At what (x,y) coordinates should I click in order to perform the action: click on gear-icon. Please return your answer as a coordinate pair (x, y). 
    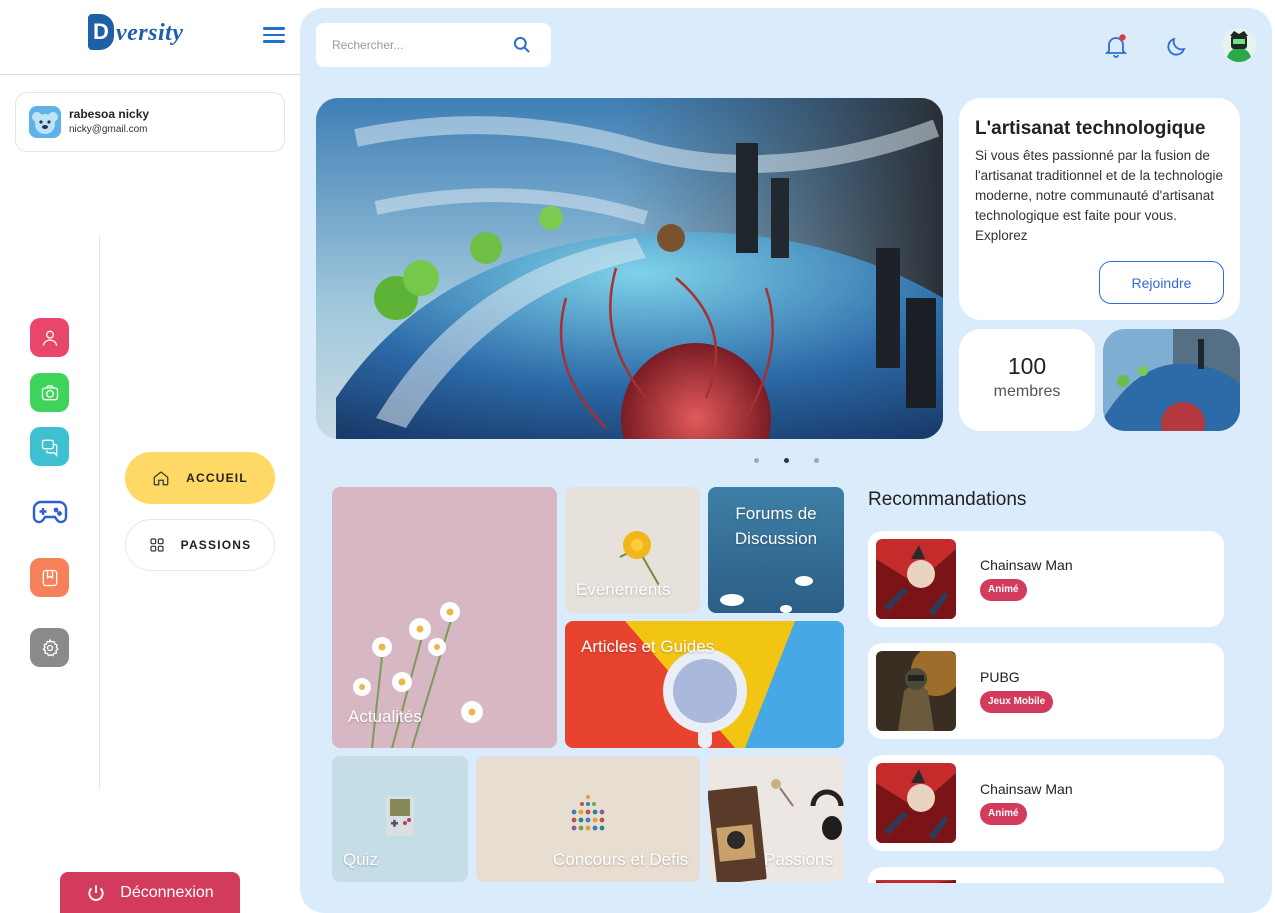
    Looking at the image, I should click on (50, 647).